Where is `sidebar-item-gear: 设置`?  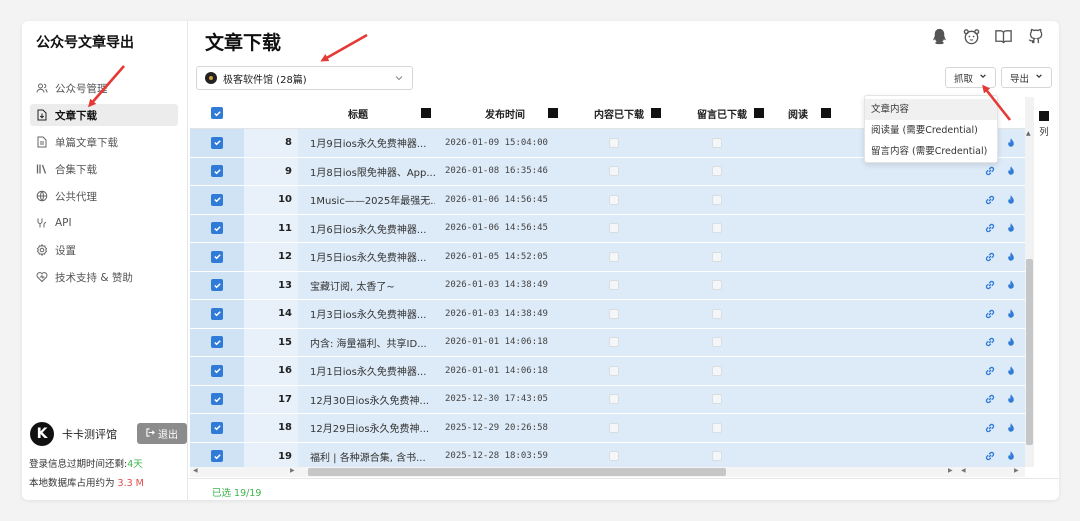 sidebar-item-gear: 设置 is located at coordinates (104, 250).